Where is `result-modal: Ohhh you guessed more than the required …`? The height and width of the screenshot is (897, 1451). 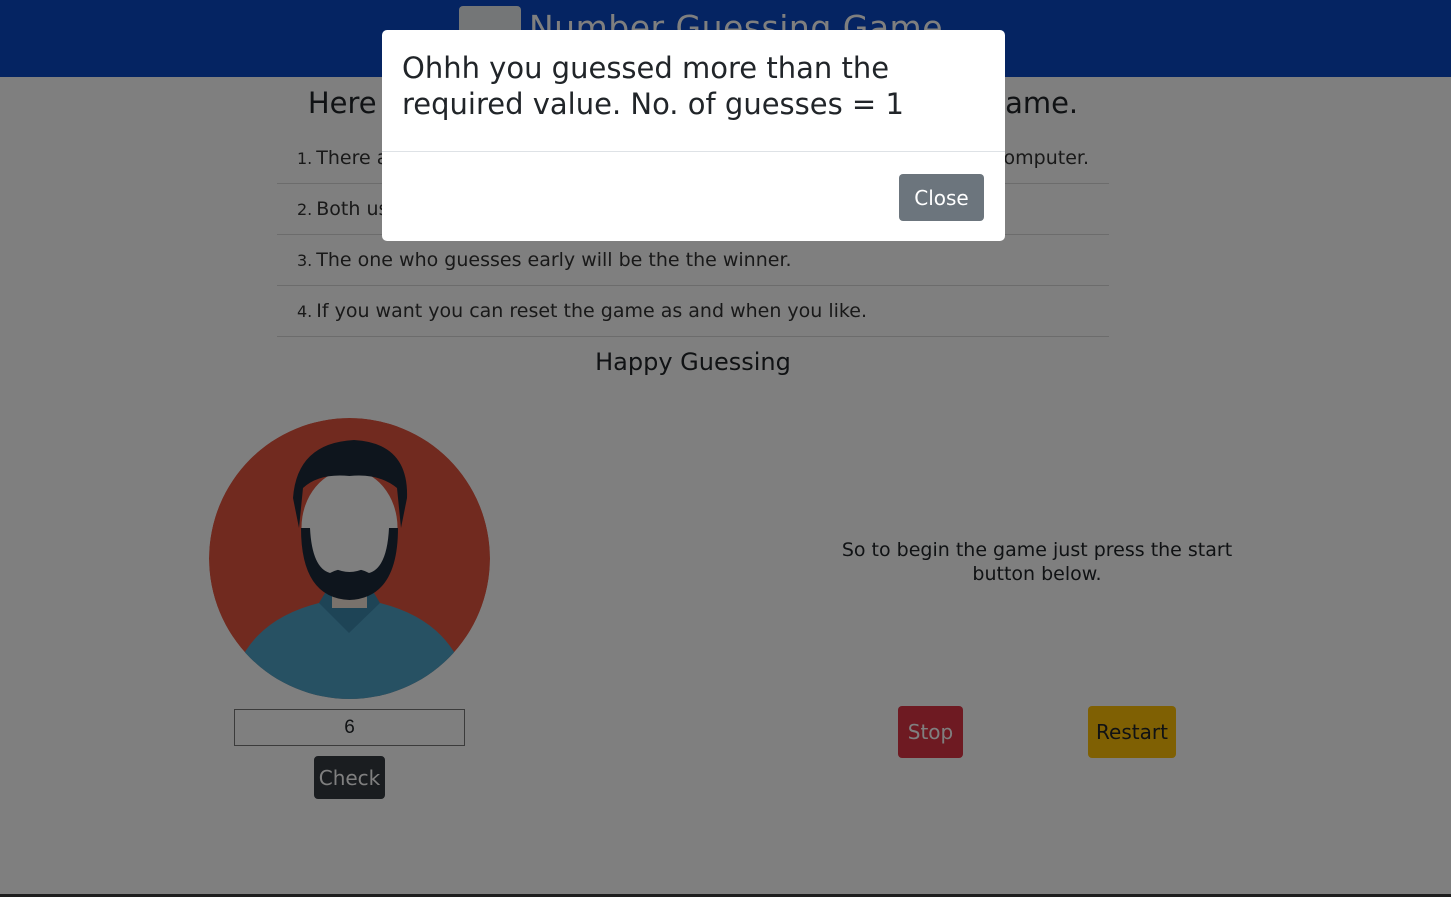 result-modal: Ohhh you guessed more than the required … is located at coordinates (693, 135).